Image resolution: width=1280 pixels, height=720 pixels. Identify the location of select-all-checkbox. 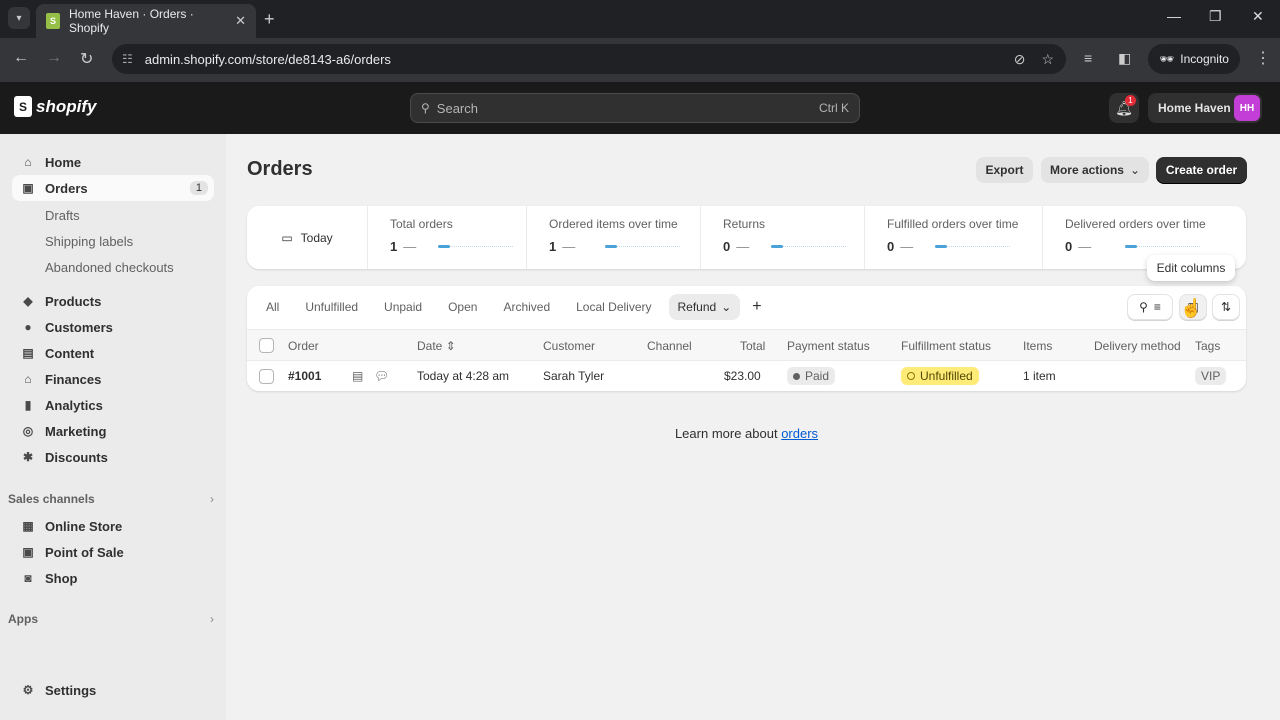
(266, 345).